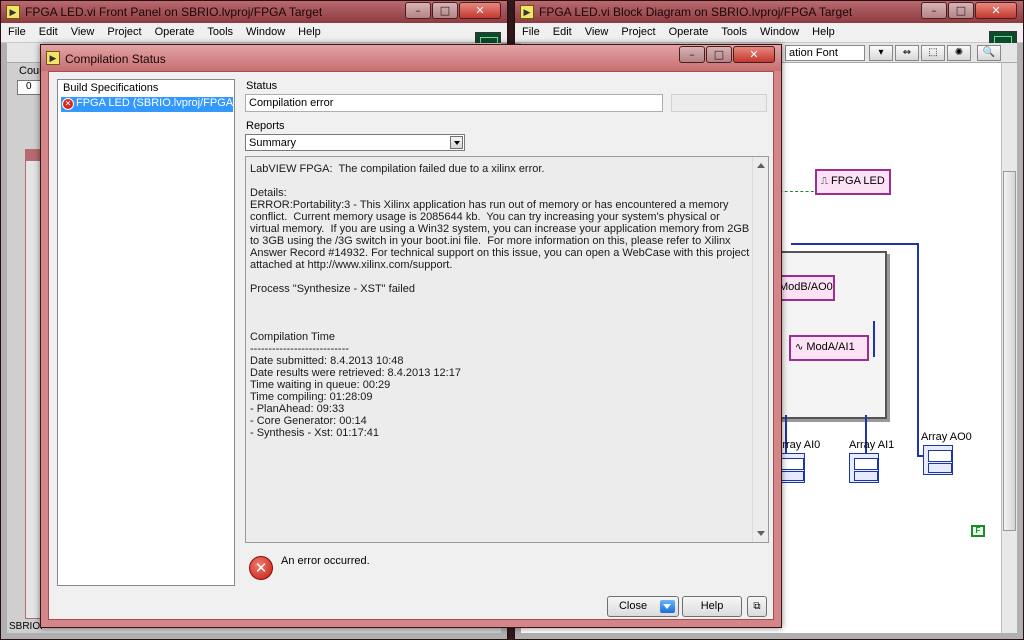 The image size is (1024, 640). I want to click on block-diagram-scrollbar, so click(1009, 348).